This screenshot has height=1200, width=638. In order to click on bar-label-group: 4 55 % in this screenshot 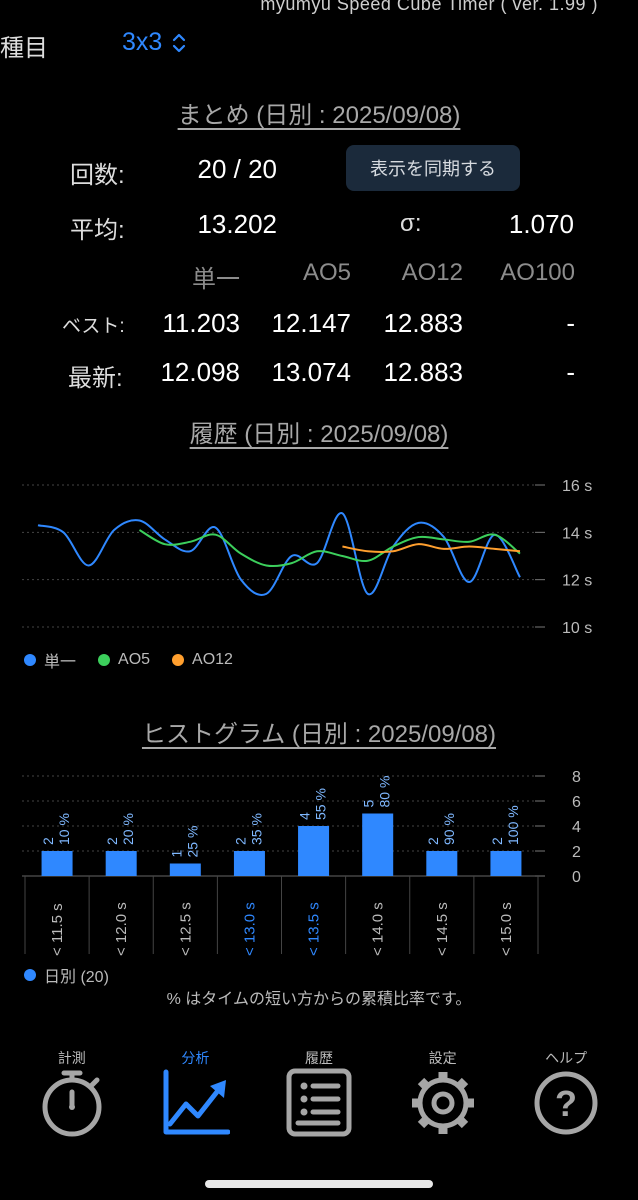, I will do `click(313, 804)`.